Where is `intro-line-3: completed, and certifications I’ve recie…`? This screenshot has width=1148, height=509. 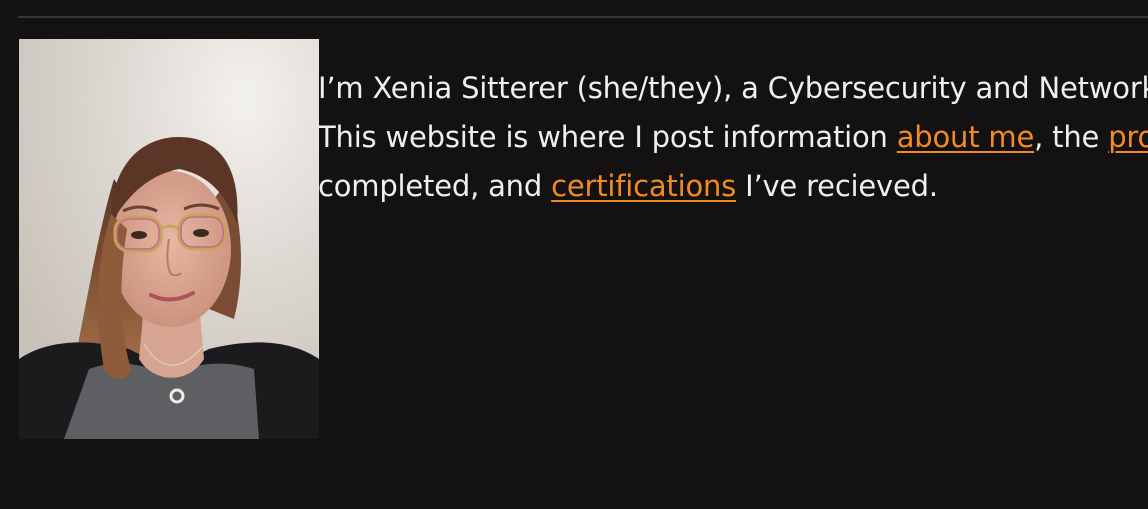
intro-line-3: completed, and certifications I’ve recie… is located at coordinates (733, 186).